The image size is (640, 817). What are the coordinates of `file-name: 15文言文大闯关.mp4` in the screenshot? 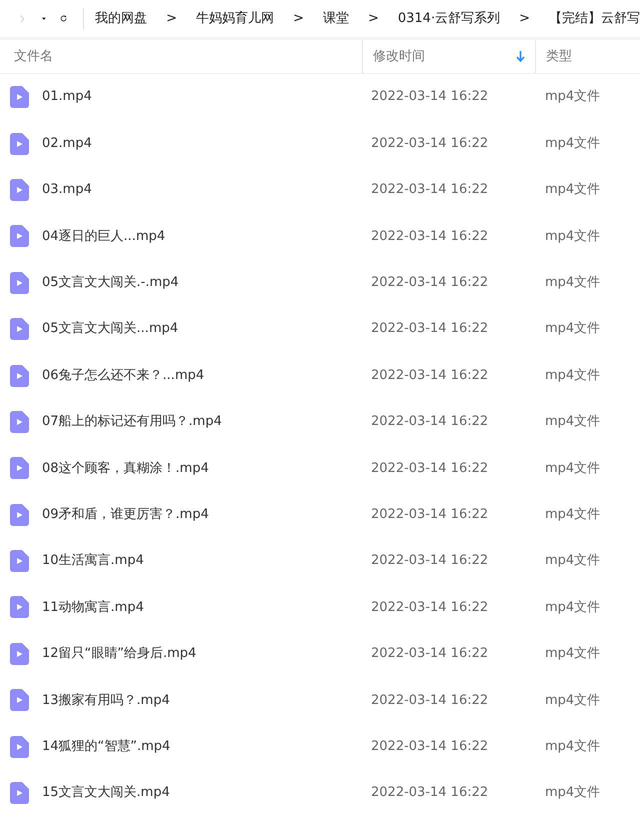 It's located at (106, 793).